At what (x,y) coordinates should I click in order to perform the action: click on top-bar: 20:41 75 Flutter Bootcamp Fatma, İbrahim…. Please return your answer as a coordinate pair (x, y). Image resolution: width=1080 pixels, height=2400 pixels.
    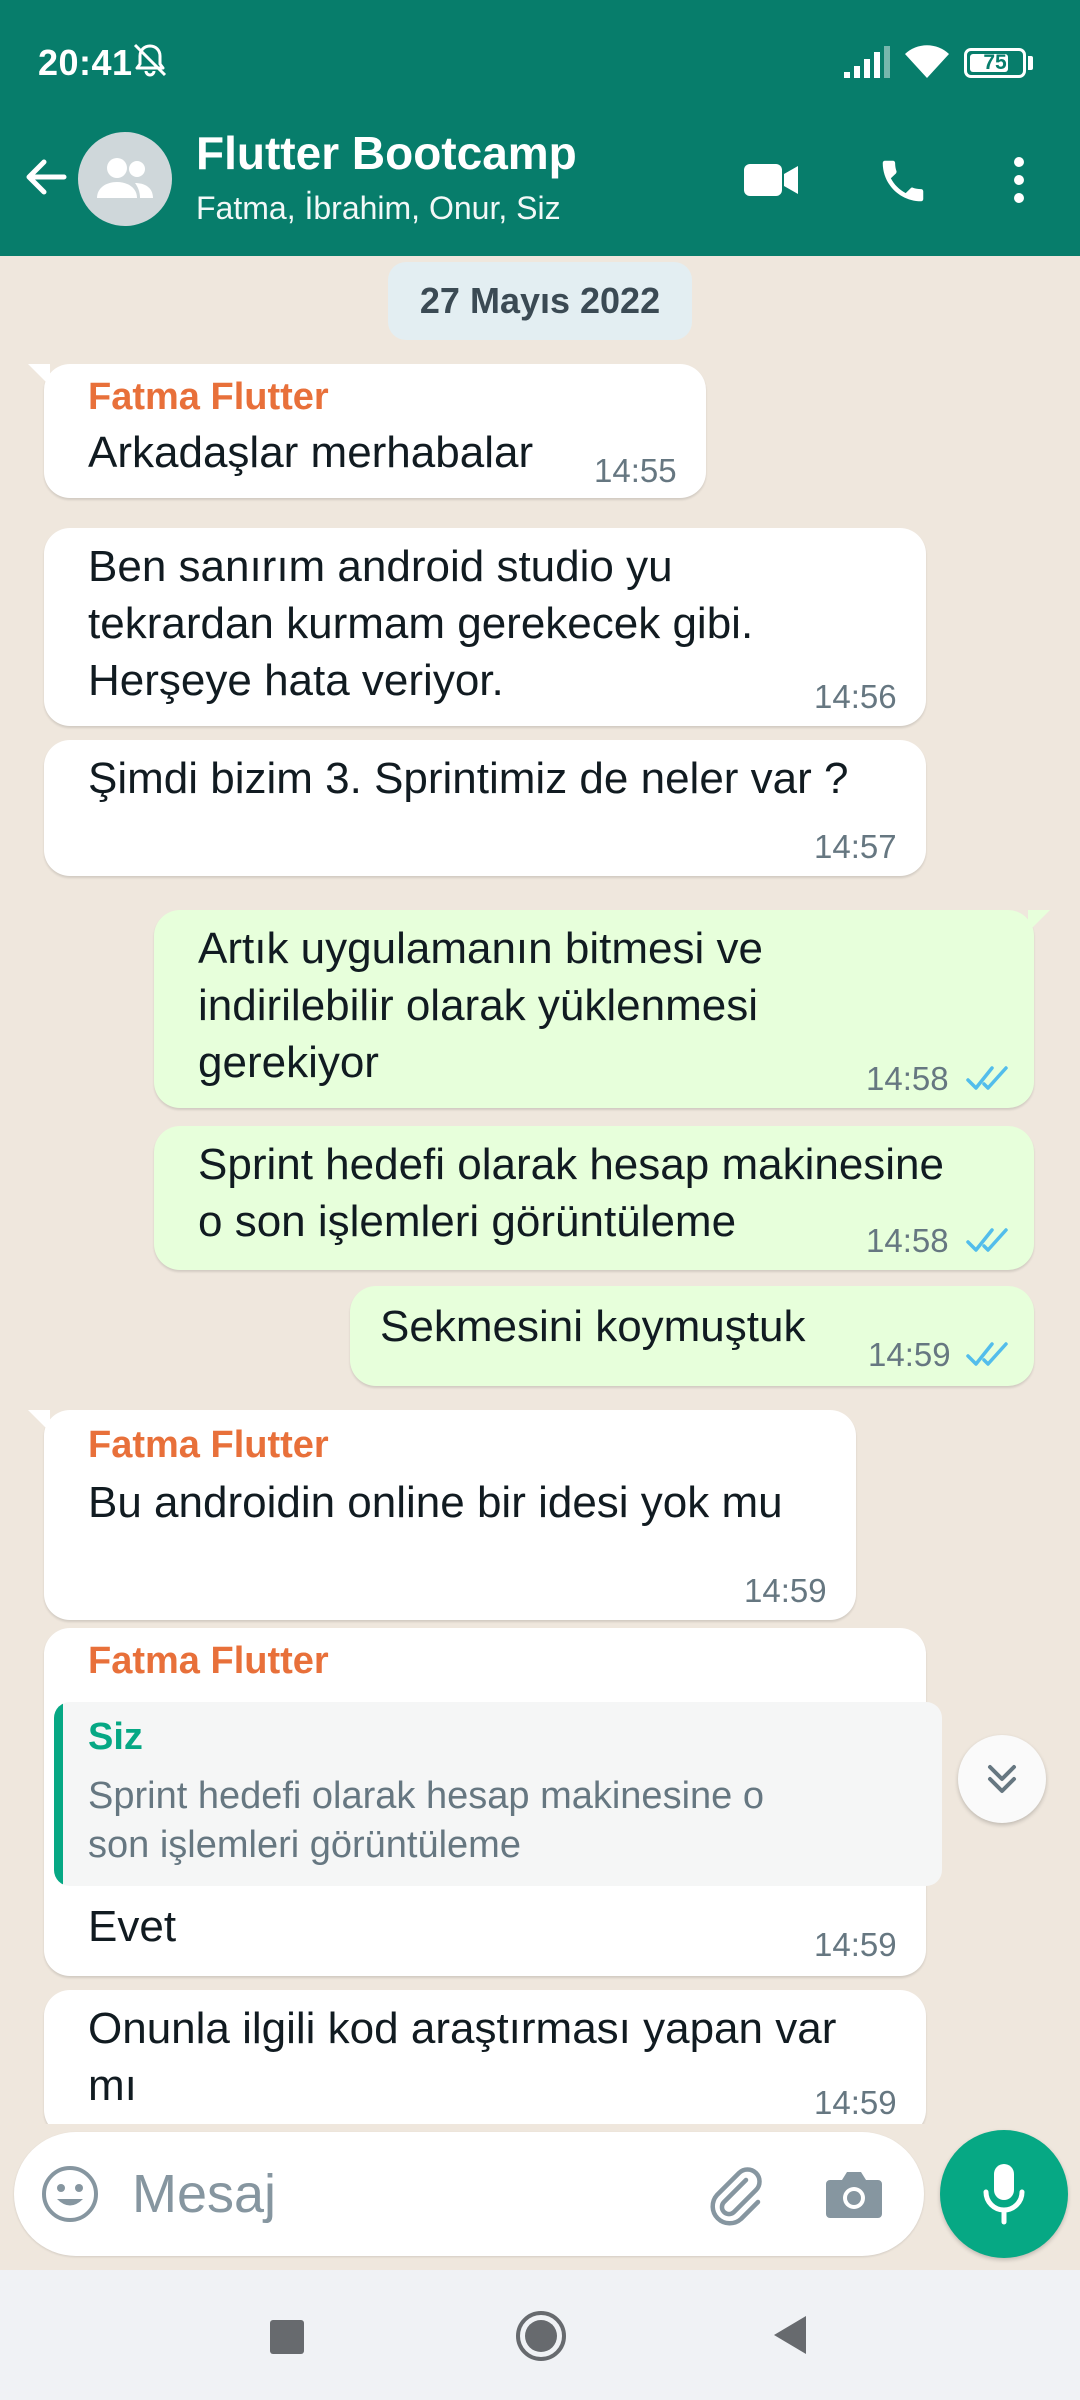
    Looking at the image, I should click on (540, 128).